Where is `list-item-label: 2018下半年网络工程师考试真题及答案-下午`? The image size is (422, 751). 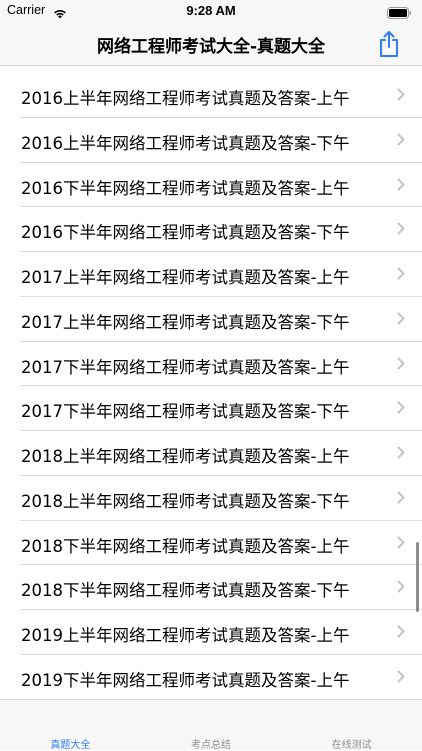 list-item-label: 2018下半年网络工程师考试真题及答案-下午 is located at coordinates (185, 591).